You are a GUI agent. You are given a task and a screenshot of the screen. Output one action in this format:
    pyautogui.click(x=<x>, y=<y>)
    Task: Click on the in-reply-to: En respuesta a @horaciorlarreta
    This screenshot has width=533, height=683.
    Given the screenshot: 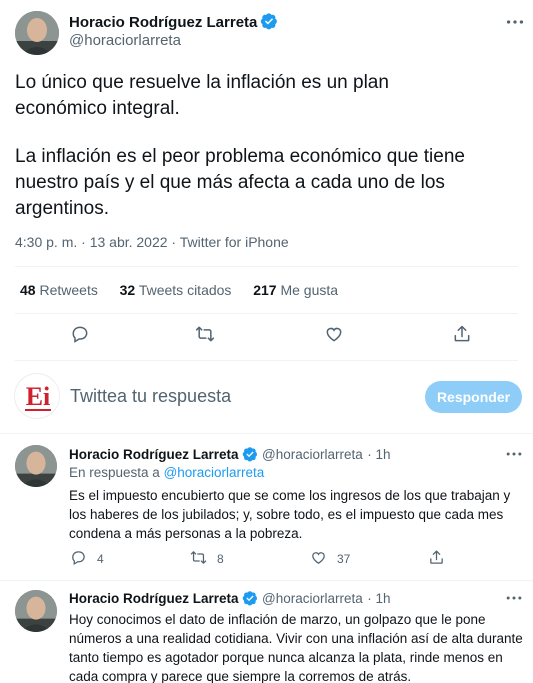 What is the action you would take?
    pyautogui.click(x=166, y=472)
    